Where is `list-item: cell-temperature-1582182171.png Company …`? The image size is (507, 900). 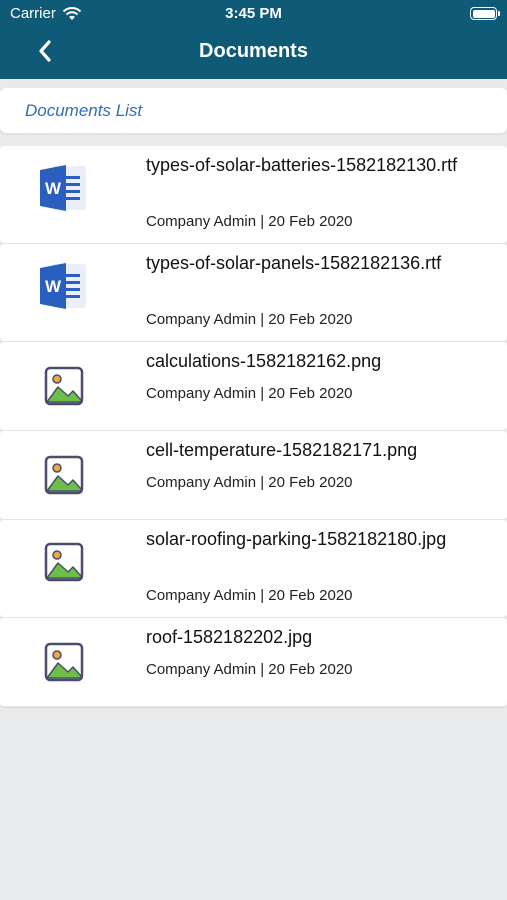 list-item: cell-temperature-1582182171.png Company … is located at coordinates (253, 475).